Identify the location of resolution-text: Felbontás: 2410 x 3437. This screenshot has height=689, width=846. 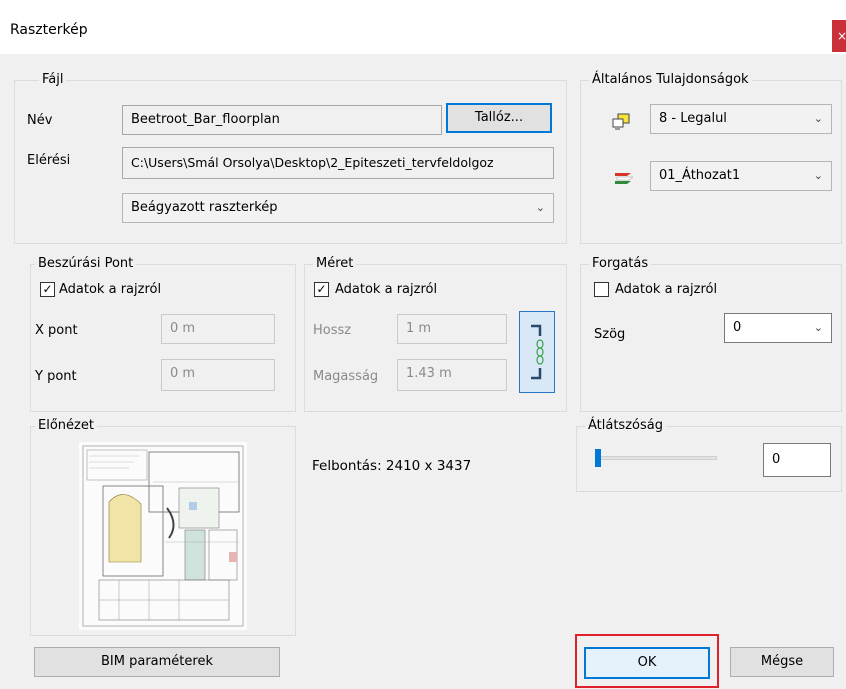
(392, 466).